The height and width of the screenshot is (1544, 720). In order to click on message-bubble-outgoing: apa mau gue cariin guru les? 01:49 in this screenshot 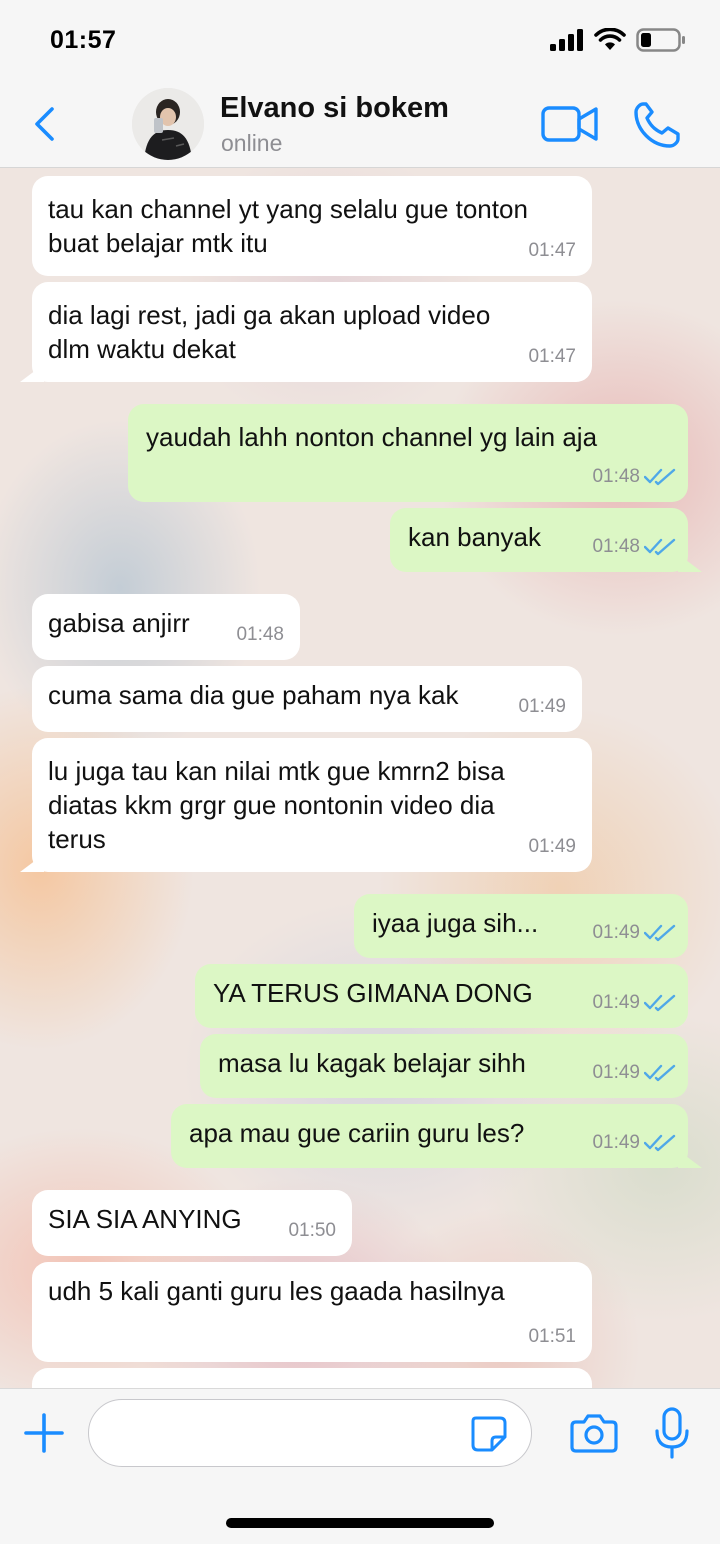, I will do `click(436, 1136)`.